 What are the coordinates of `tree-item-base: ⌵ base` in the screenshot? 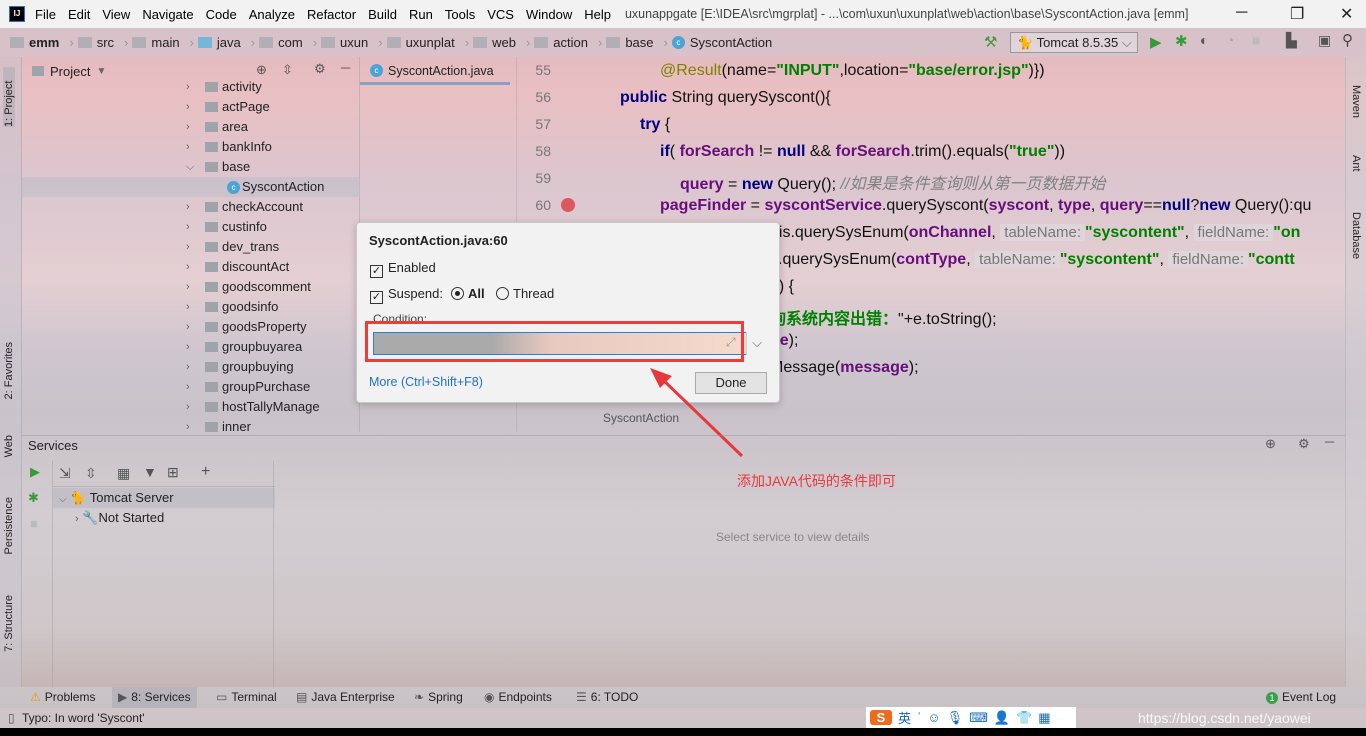 It's located at (191, 167).